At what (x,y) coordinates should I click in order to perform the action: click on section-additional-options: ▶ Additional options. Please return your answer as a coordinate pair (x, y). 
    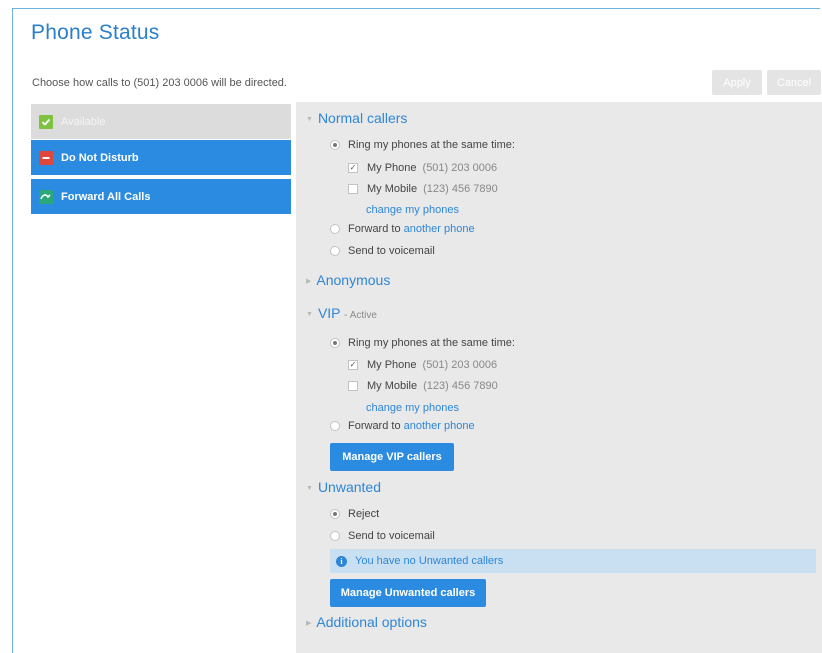
    Looking at the image, I should click on (366, 622).